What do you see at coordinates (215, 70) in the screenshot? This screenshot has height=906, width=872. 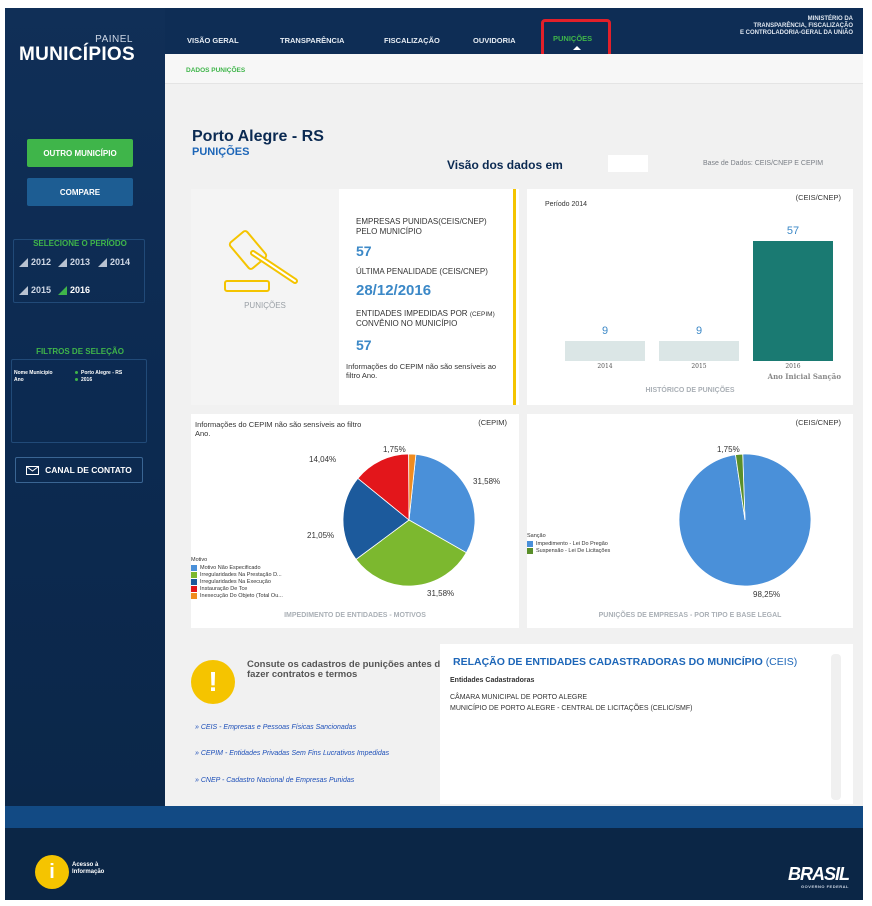 I see `subnav-dados-punicoes: DADOS PUNIÇÕES` at bounding box center [215, 70].